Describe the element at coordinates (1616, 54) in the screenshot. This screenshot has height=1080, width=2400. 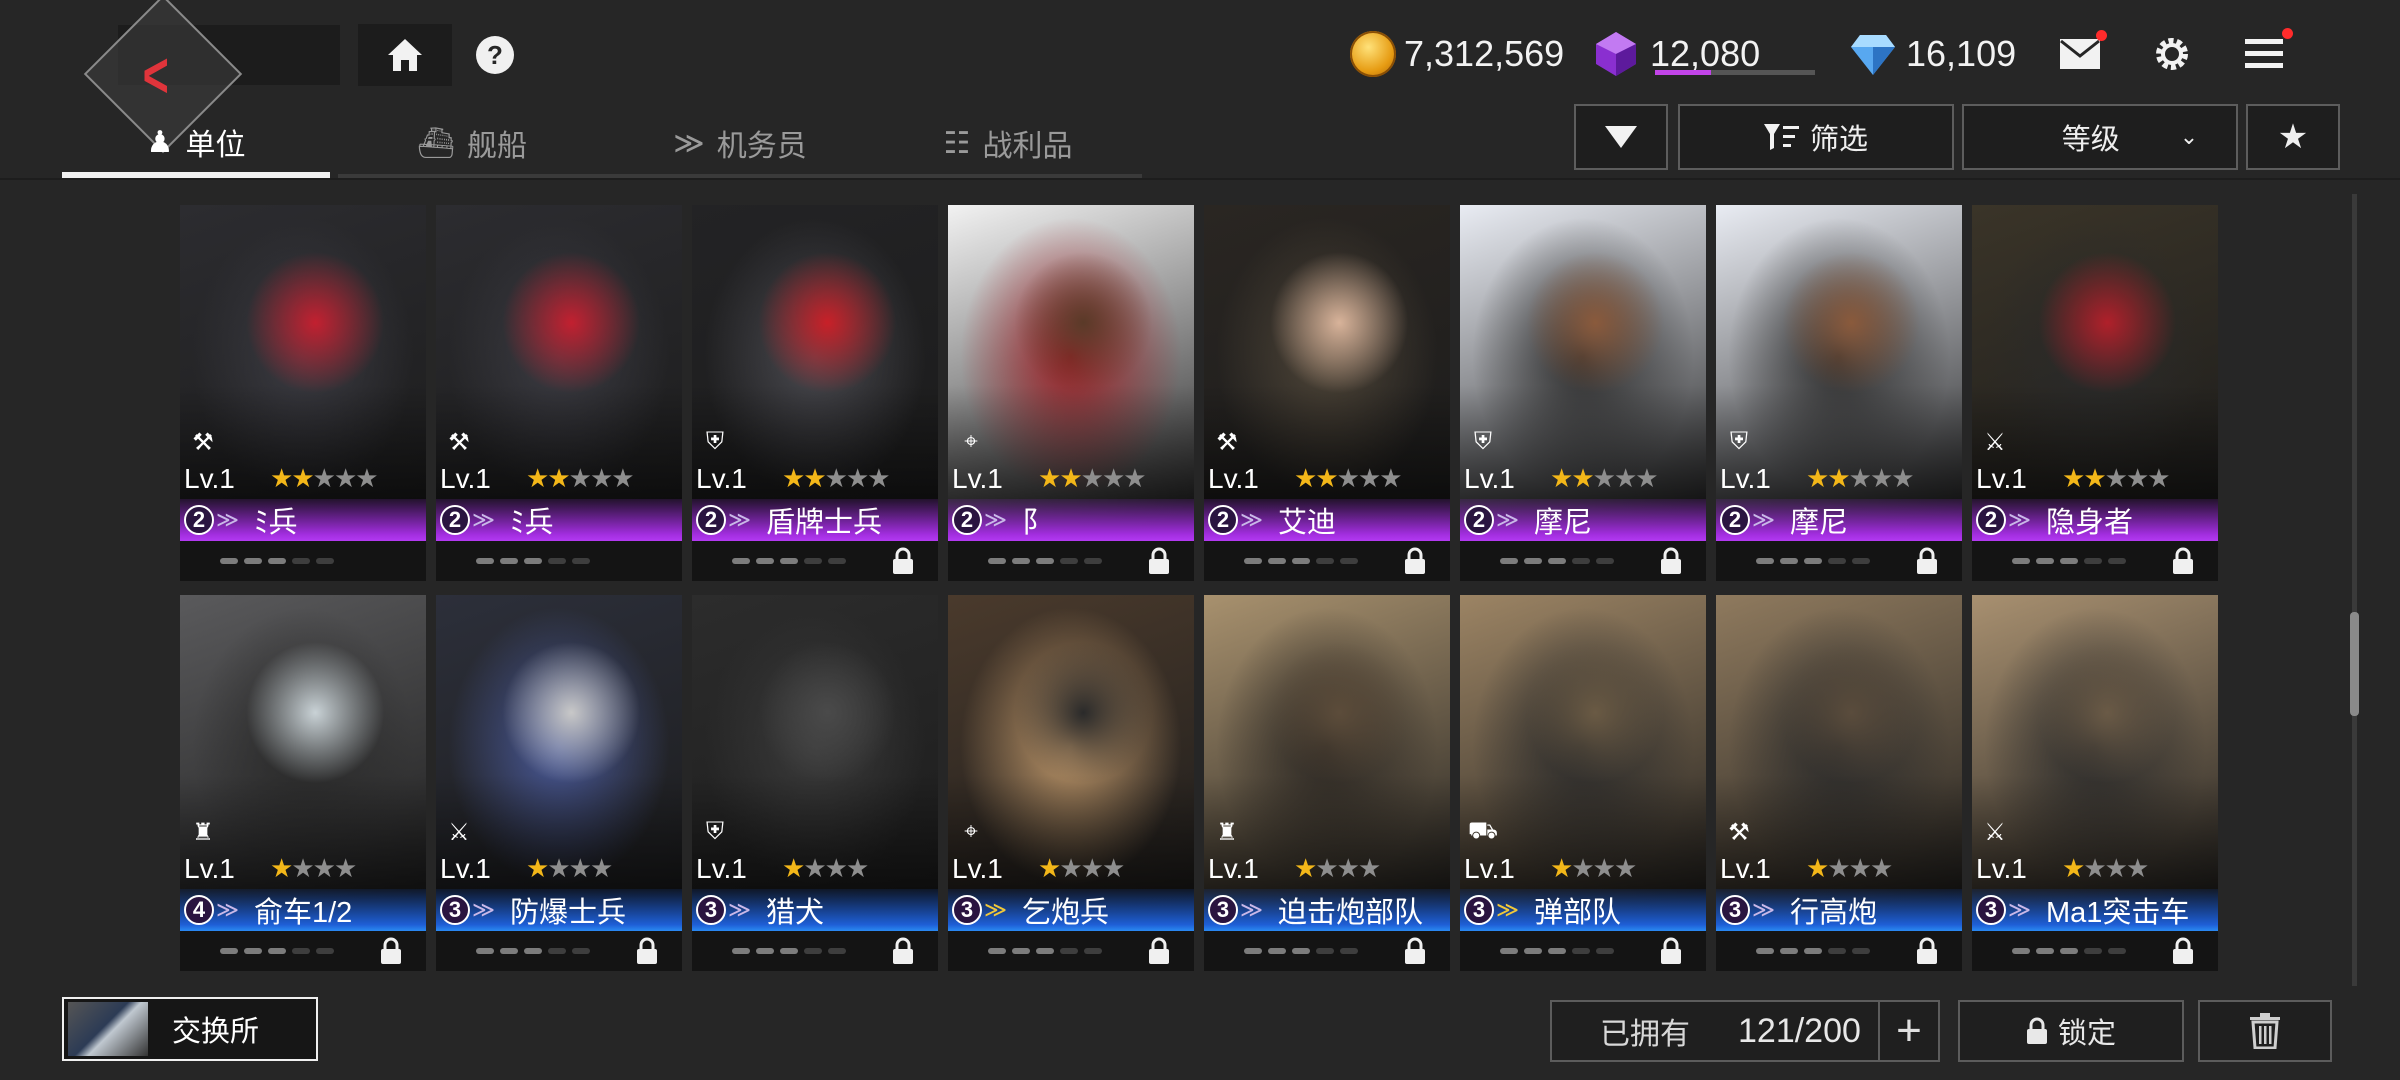
I see `purple-gem-icon` at that location.